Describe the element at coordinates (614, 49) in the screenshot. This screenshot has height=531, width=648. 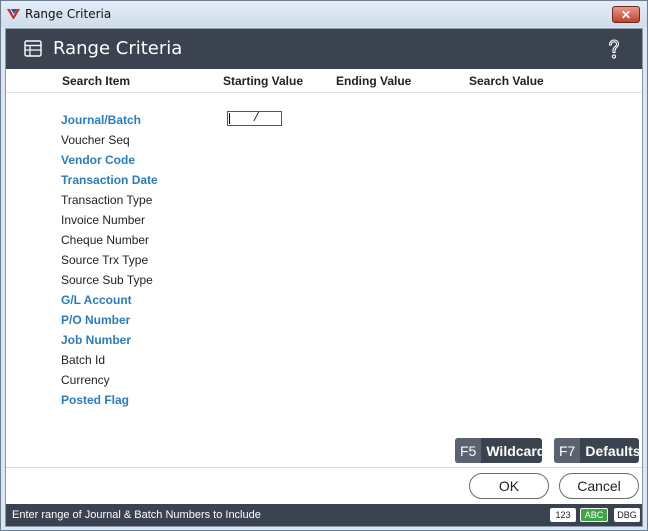
I see `question-mark-icon` at that location.